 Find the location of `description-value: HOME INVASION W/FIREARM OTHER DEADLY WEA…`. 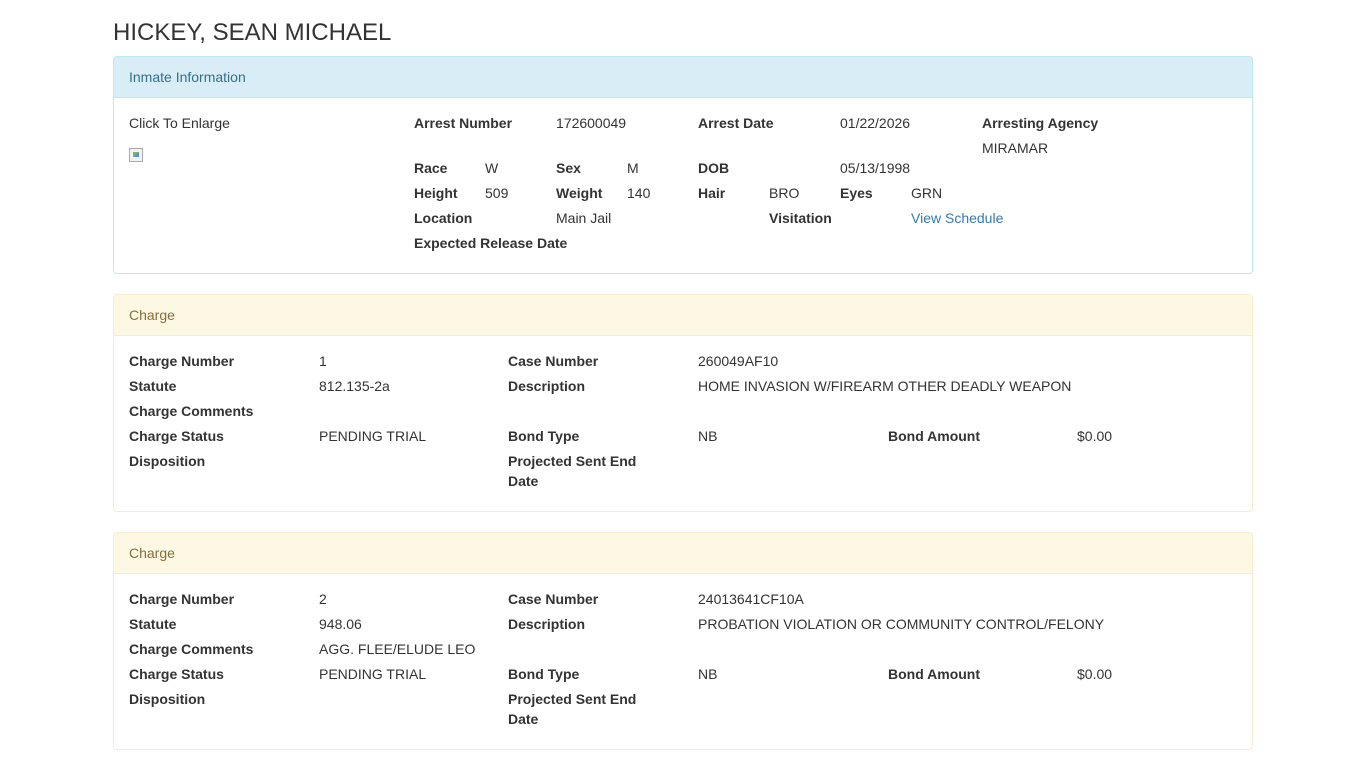

description-value: HOME INVASION W/FIREARM OTHER DEADLY WEA… is located at coordinates (885, 386).